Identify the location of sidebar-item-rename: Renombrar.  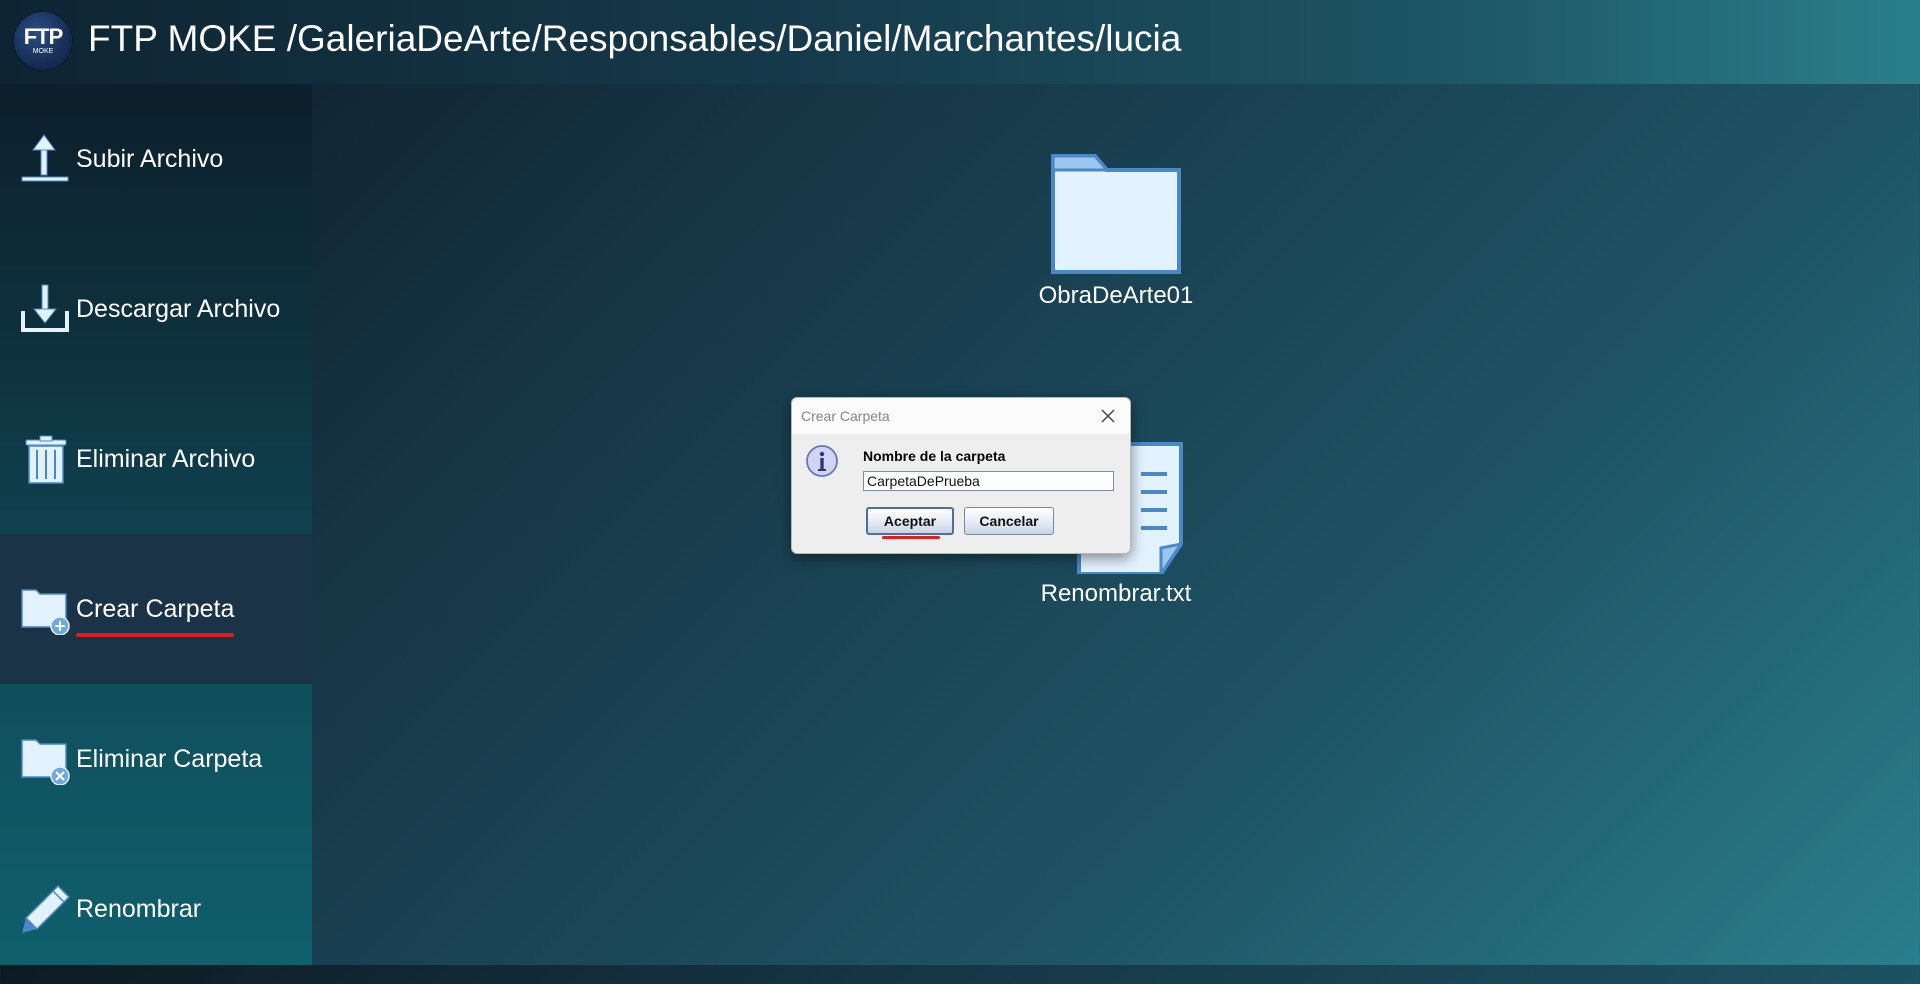
(156, 909).